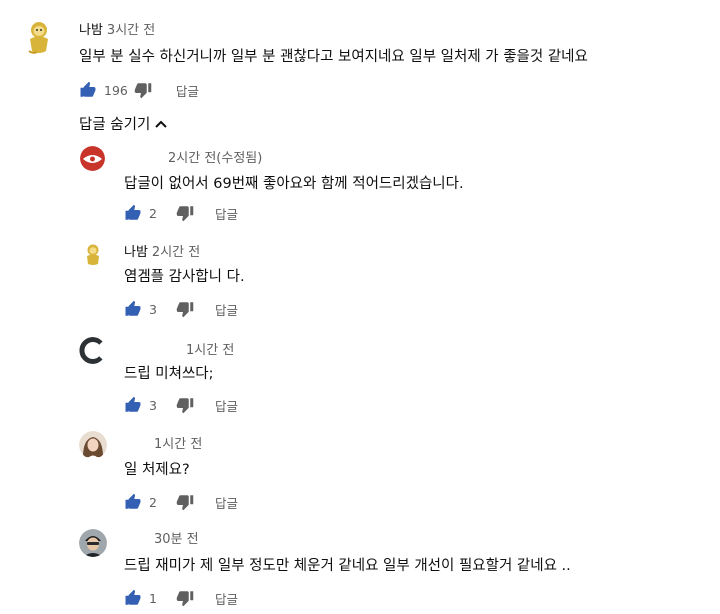 This screenshot has width=720, height=614. I want to click on comment-header: 2시간 전(수정됨), so click(193, 156).